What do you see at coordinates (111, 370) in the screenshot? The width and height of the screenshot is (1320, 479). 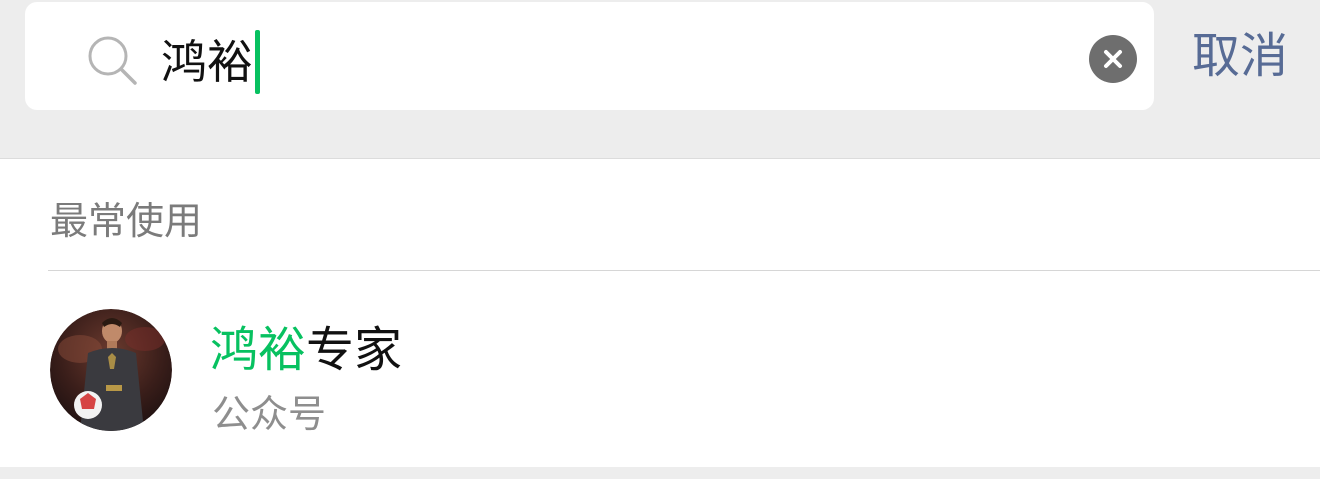 I see `avatar` at bounding box center [111, 370].